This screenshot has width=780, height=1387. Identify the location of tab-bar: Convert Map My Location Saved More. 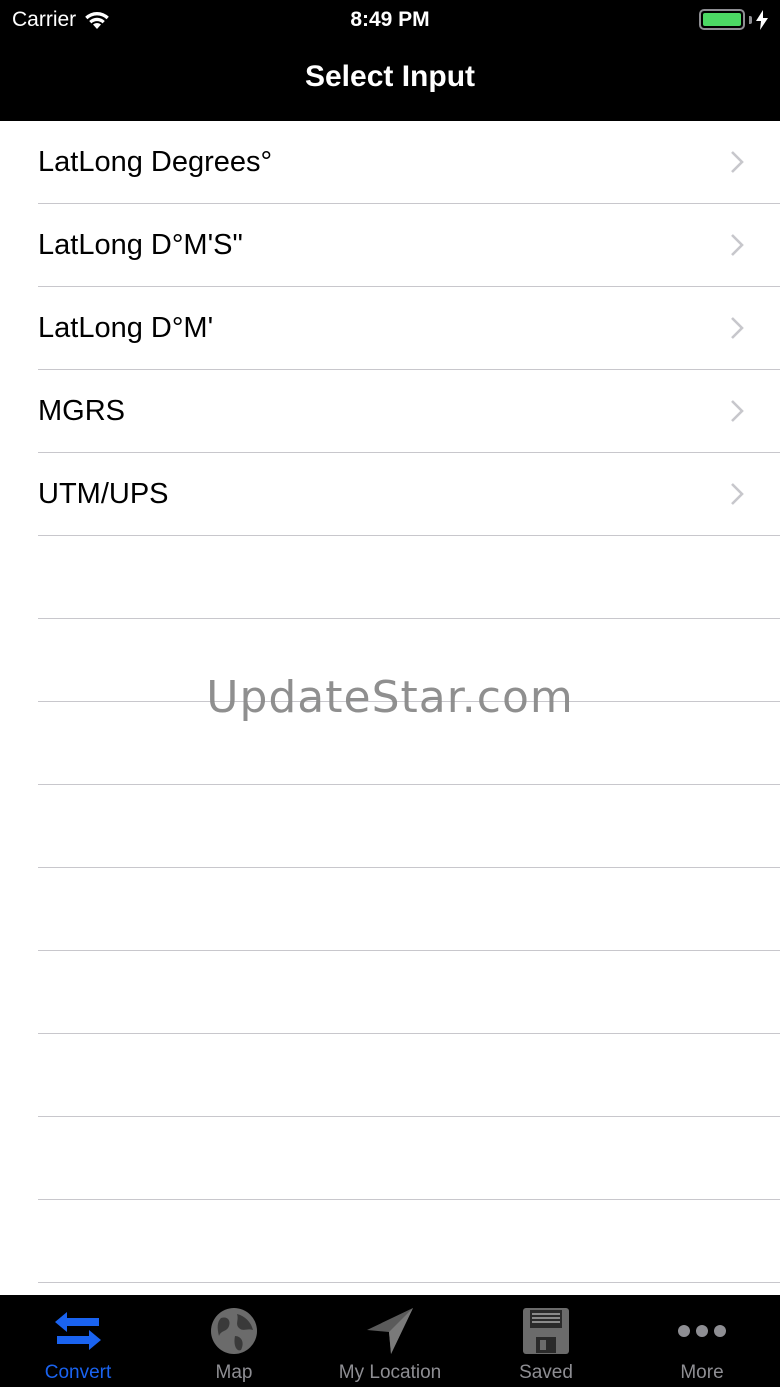
(390, 1341).